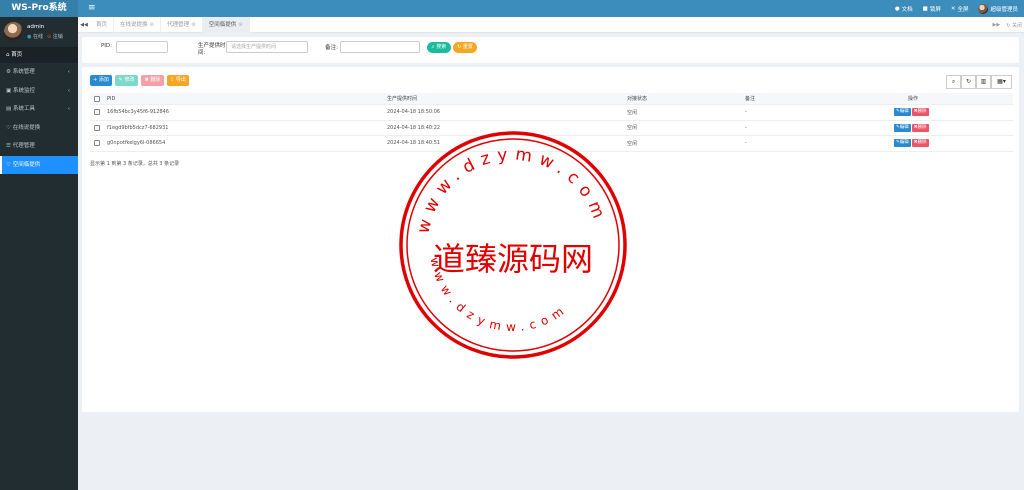 Image resolution: width=1024 pixels, height=490 pixels. I want to click on delete-button: ✖ 删除, so click(152, 80).